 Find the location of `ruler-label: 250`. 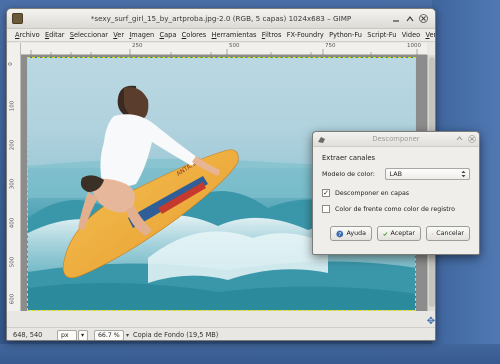

ruler-label: 250 is located at coordinates (137, 46).